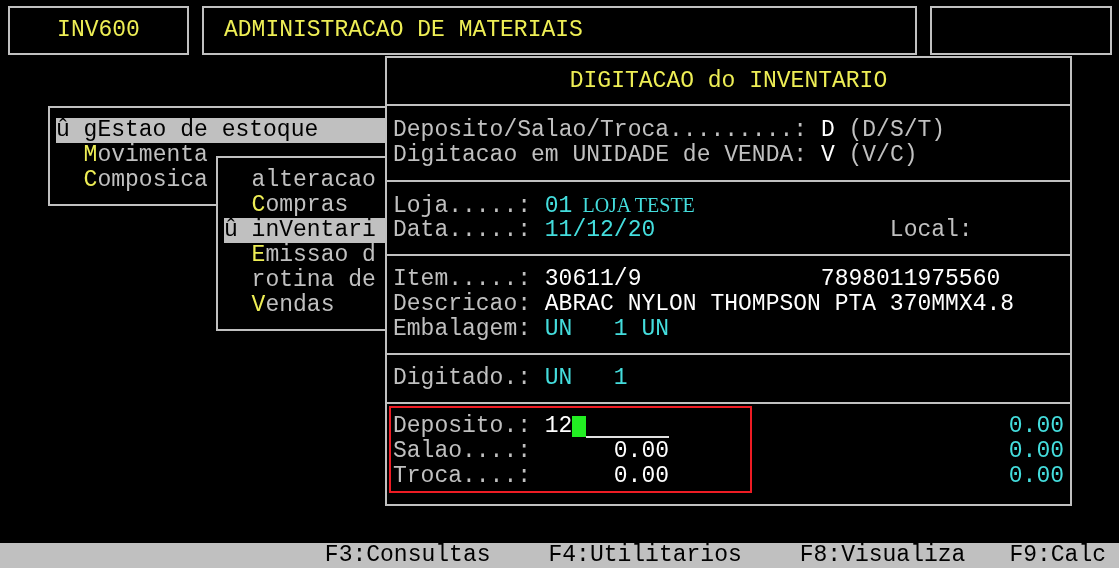  I want to click on menu-item: Composica, so click(132, 180).